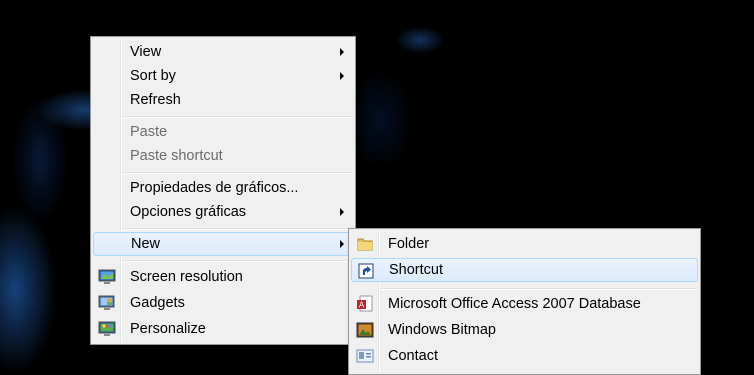 This screenshot has height=375, width=754. Describe the element at coordinates (186, 277) in the screenshot. I see `menu-item-label: Screen resolution` at that location.